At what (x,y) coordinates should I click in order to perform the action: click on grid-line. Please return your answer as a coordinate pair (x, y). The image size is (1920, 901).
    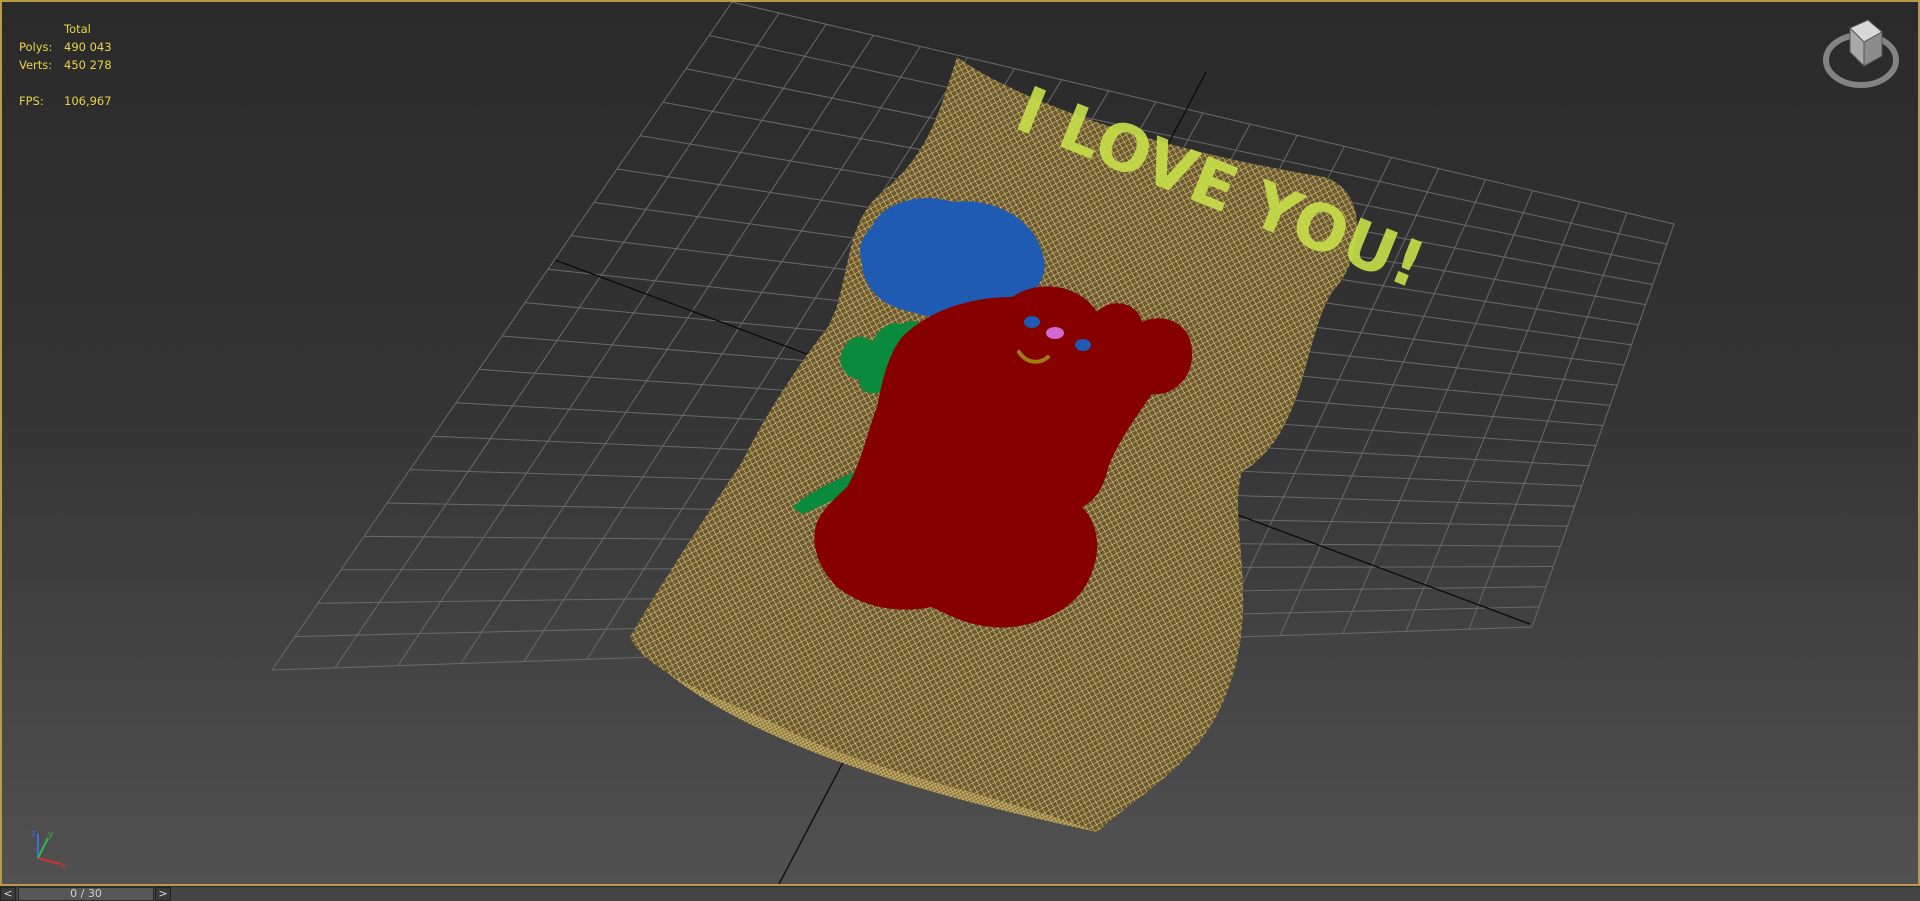
    Looking at the image, I should click on (1603, 425).